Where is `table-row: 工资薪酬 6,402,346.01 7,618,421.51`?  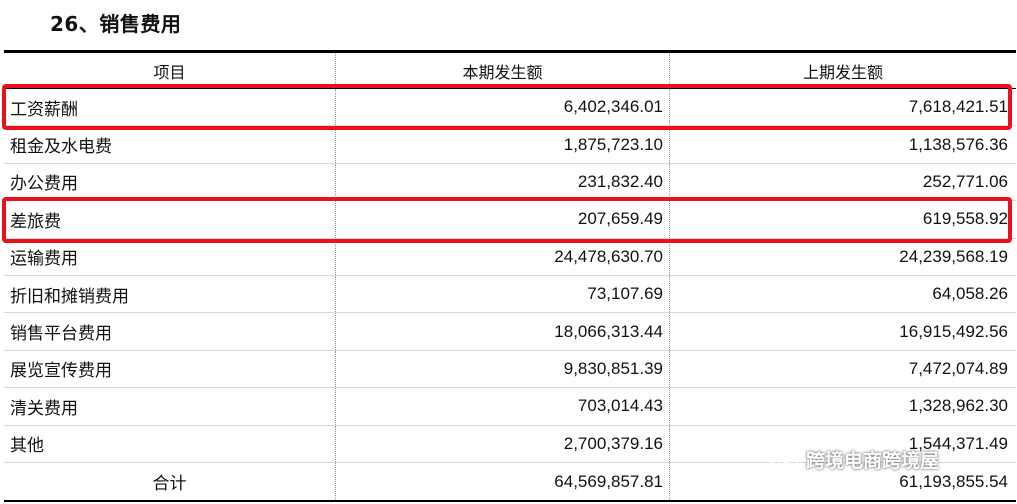 table-row: 工资薪酬 6,402,346.01 7,618,421.51 is located at coordinates (510, 108).